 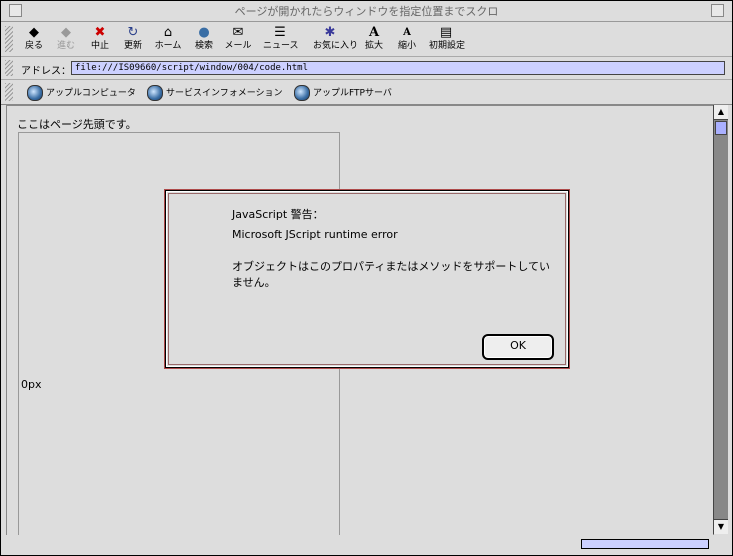 I want to click on dialog-title: JavaScript 警告：, so click(x=278, y=214).